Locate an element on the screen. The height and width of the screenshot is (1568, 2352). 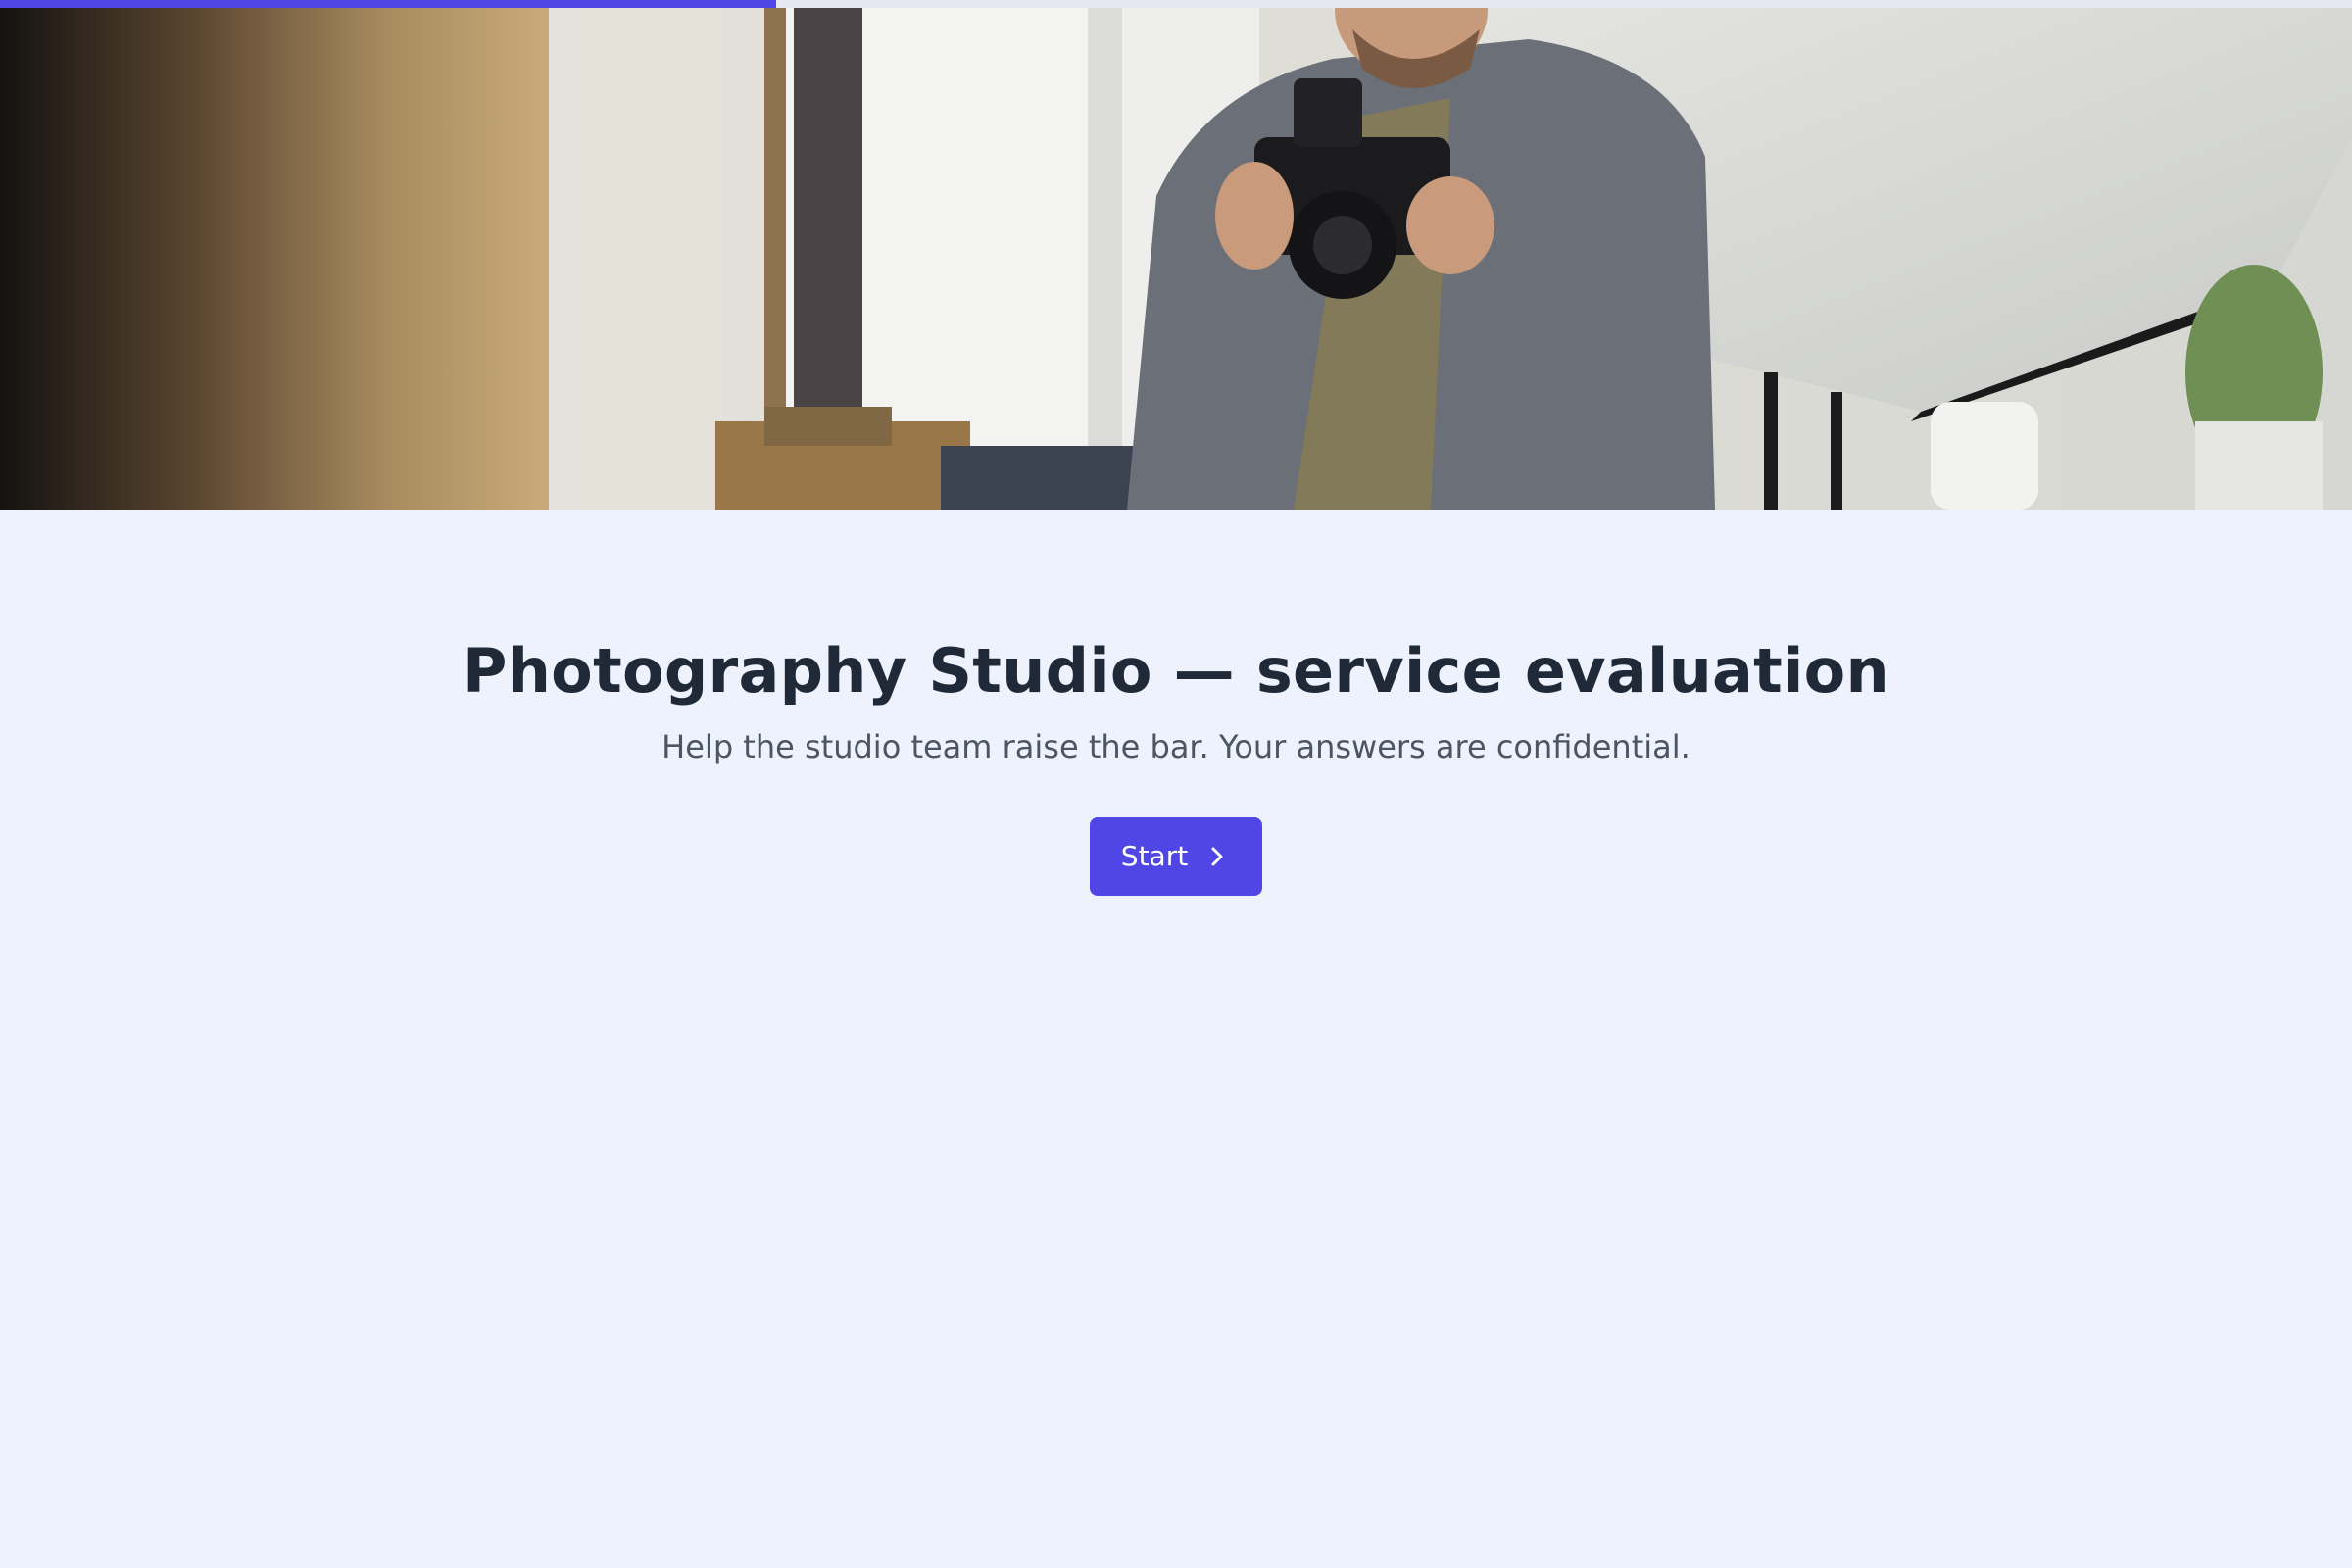
start-button: Start is located at coordinates (1176, 856).